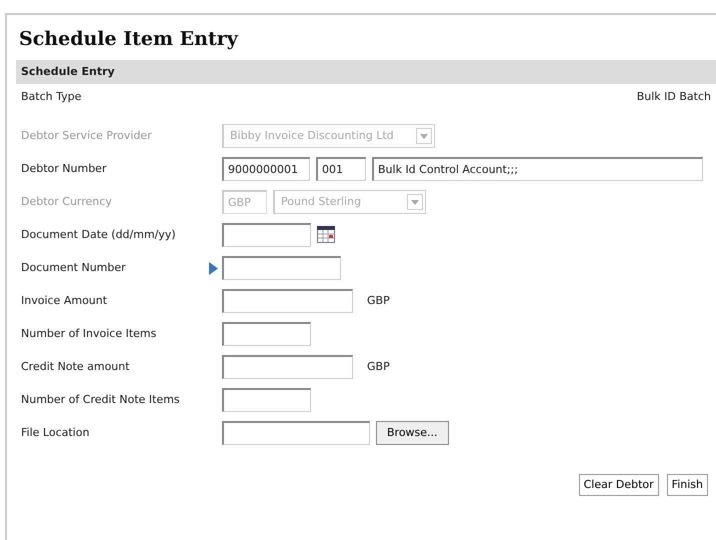 The image size is (716, 540). Describe the element at coordinates (75, 366) in the screenshot. I see `field-label: Credit Note amount` at that location.